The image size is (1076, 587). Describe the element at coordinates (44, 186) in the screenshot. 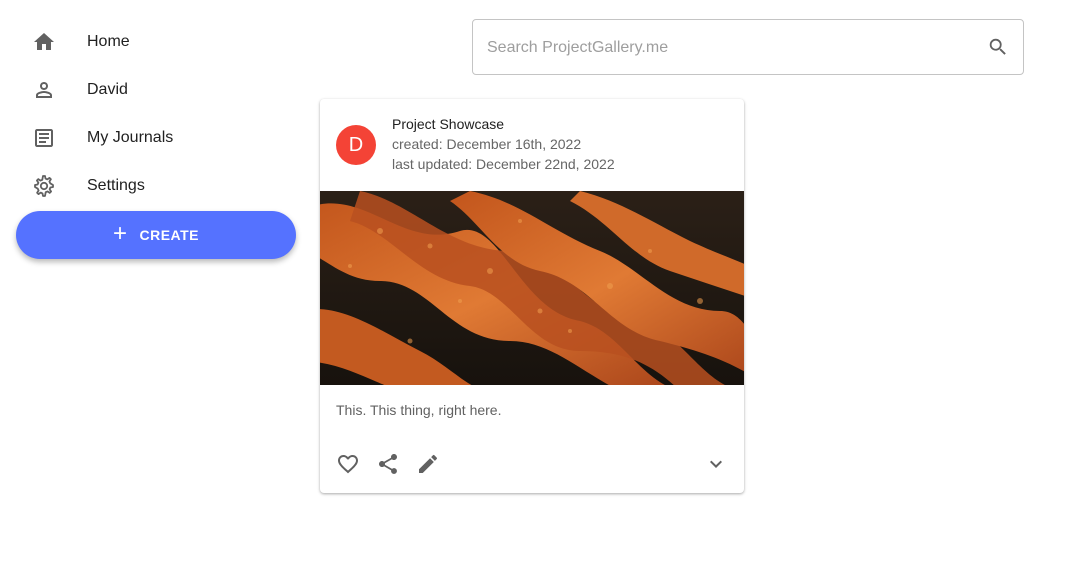

I see `gear-icon` at that location.